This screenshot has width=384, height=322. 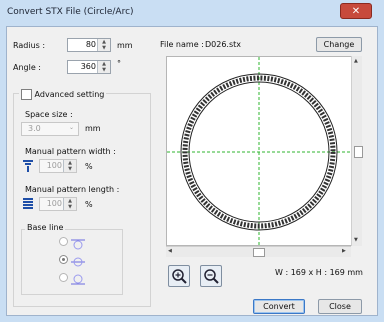 I want to click on convert-button: Convert, so click(x=279, y=306).